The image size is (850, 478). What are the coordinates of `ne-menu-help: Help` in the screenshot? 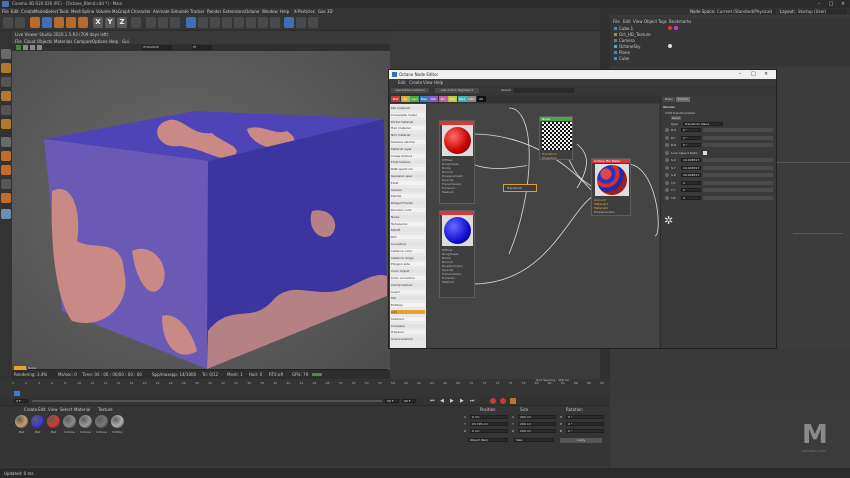 It's located at (438, 82).